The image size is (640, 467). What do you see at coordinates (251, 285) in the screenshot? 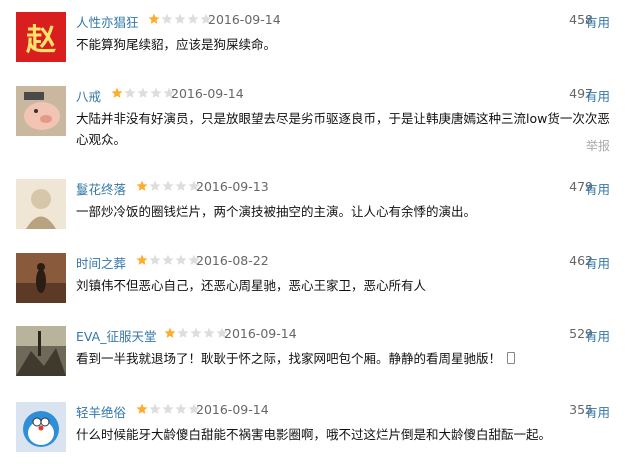
I see `review-text: 刘镇伟不但恶心自己，还恶心周星驰，恶心王家卫，恶心所有人` at bounding box center [251, 285].